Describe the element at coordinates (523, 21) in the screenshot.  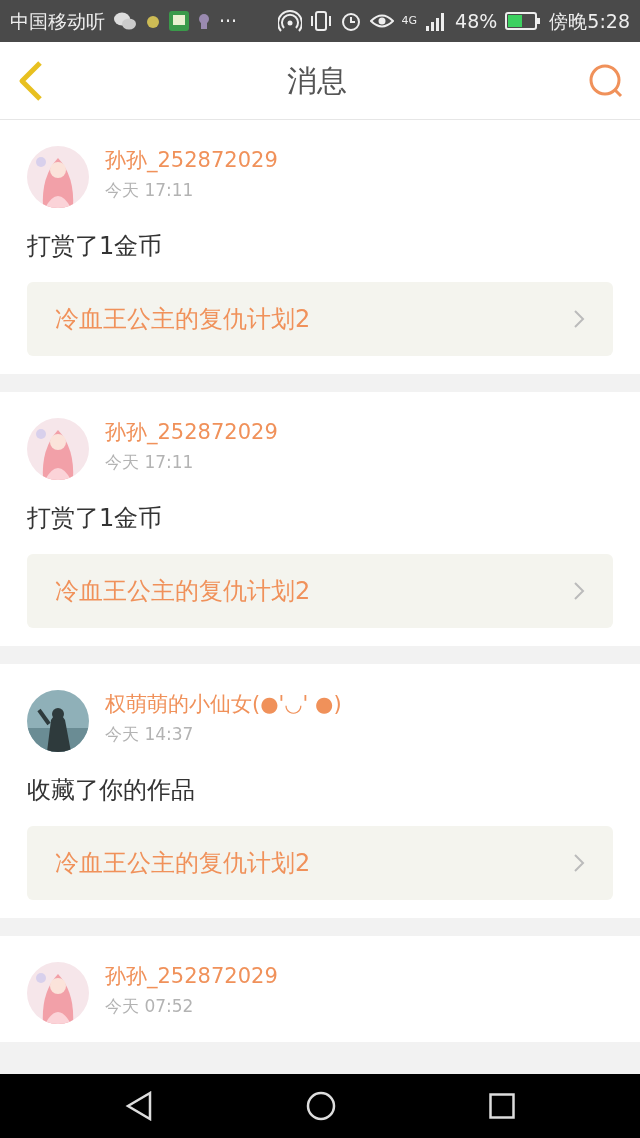
I see `battery-icon` at that location.